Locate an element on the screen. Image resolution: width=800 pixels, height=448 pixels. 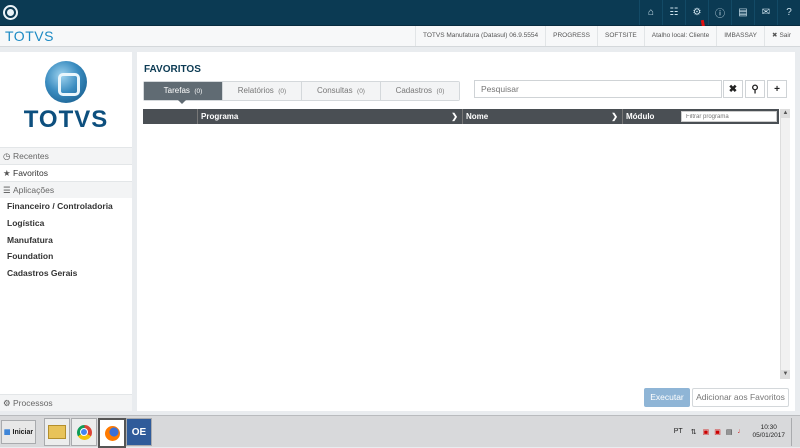
sidebar-item-recentes: ◷ Recentes is located at coordinates (66, 155).